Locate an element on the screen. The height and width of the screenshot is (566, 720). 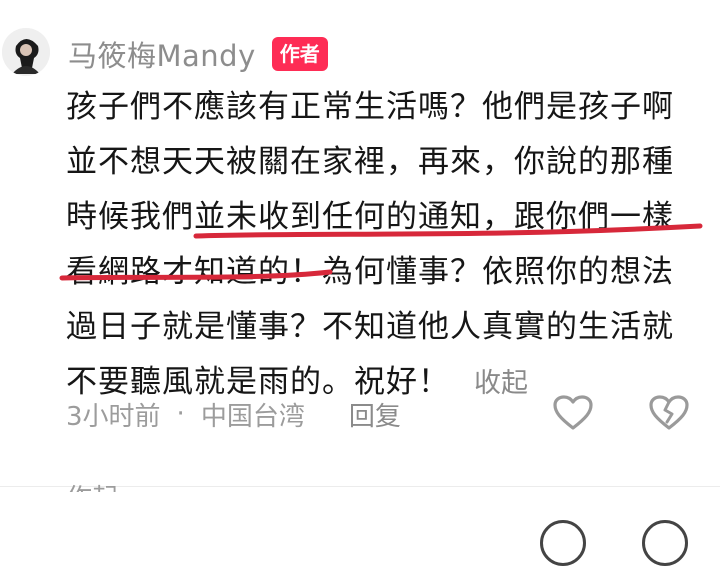
reply-button: 回复 is located at coordinates (375, 414).